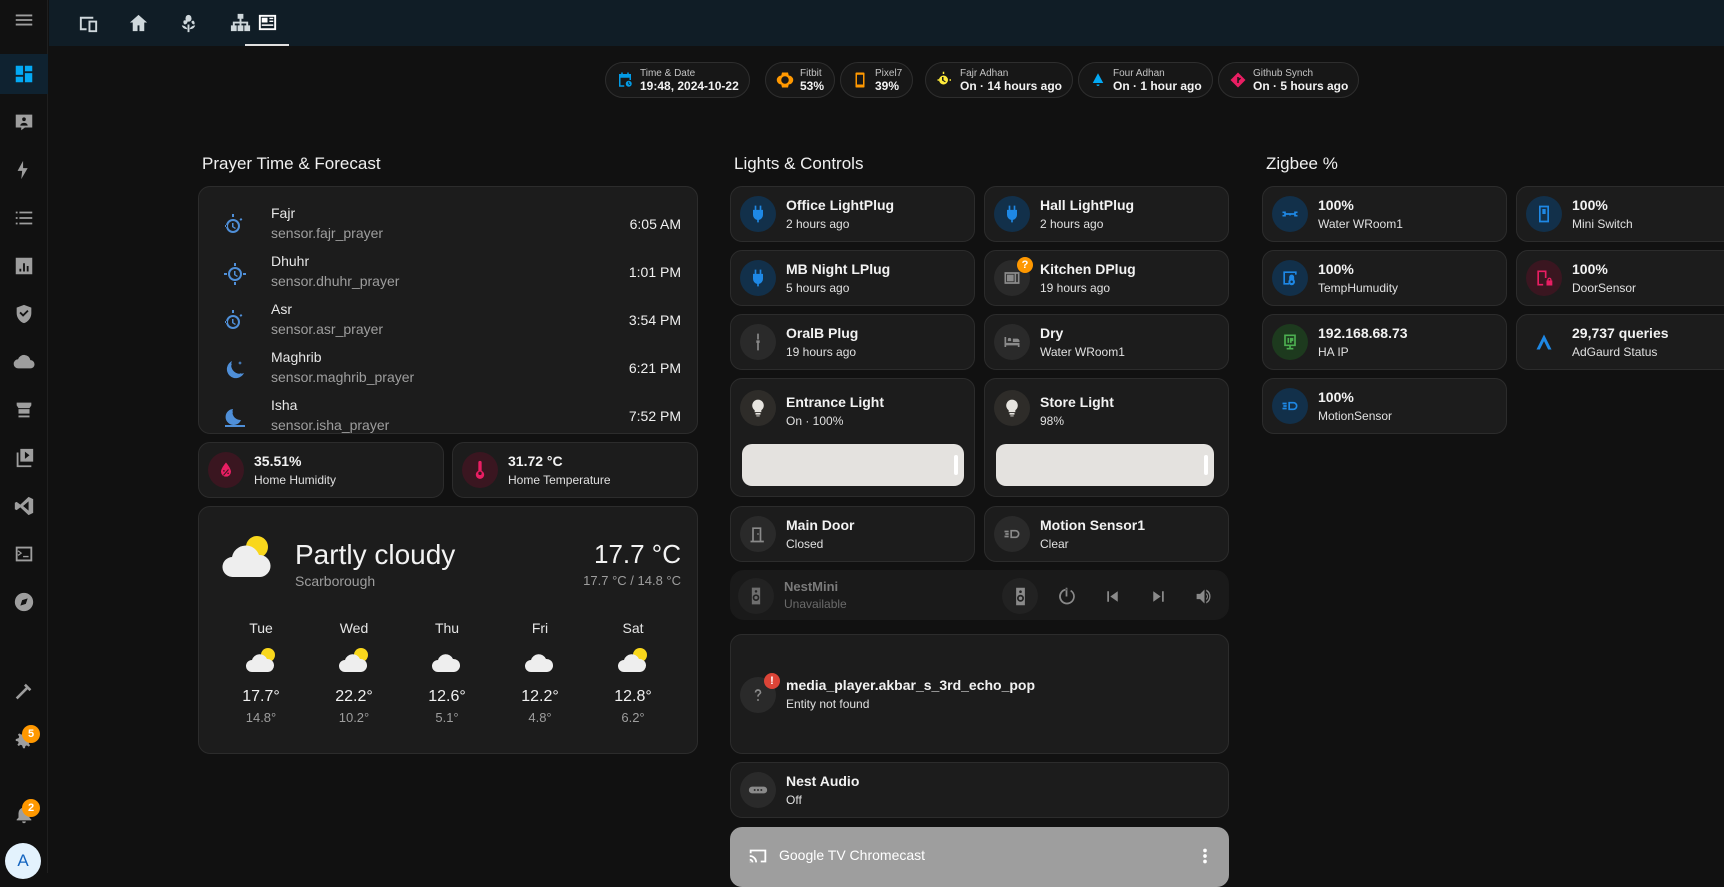 Image resolution: width=1724 pixels, height=887 pixels. What do you see at coordinates (24, 458) in the screenshot?
I see `media-icon` at bounding box center [24, 458].